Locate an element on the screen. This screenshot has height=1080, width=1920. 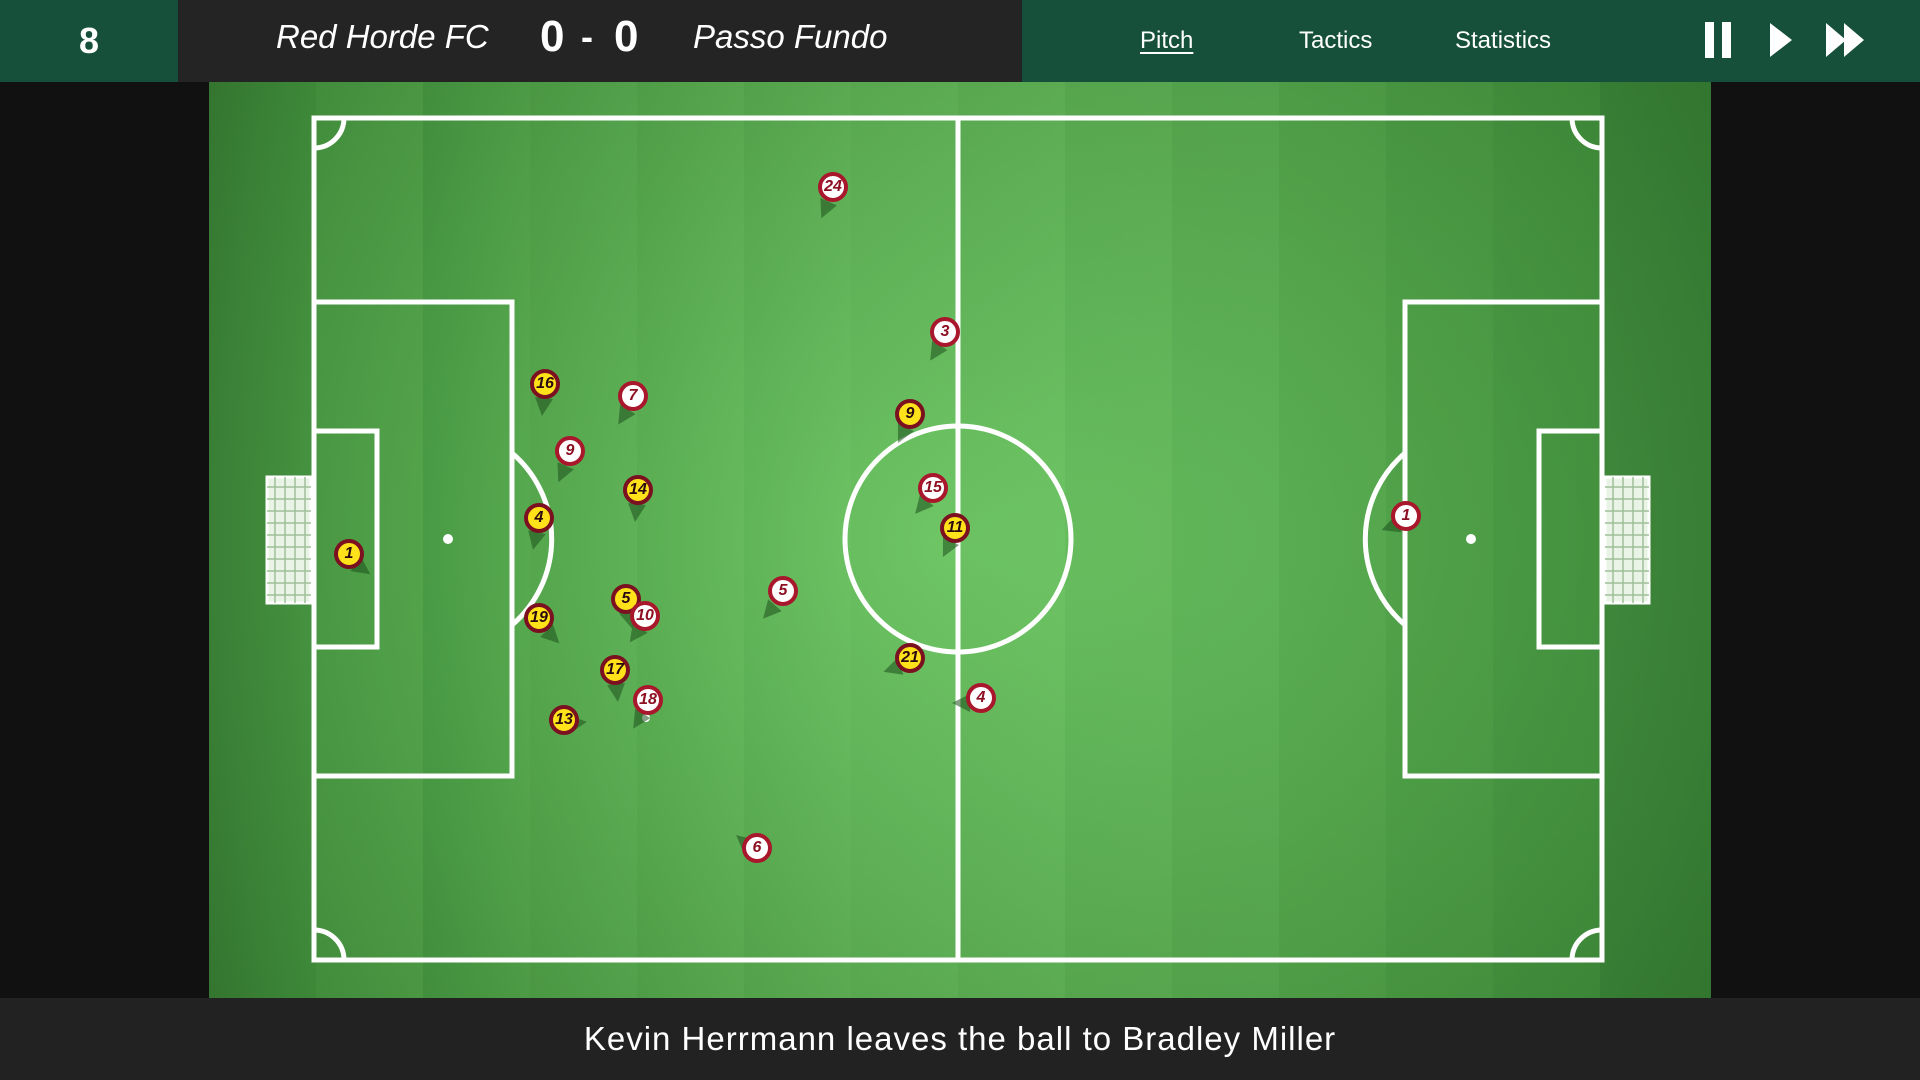
right-penalty-arc is located at coordinates (1384, 539).